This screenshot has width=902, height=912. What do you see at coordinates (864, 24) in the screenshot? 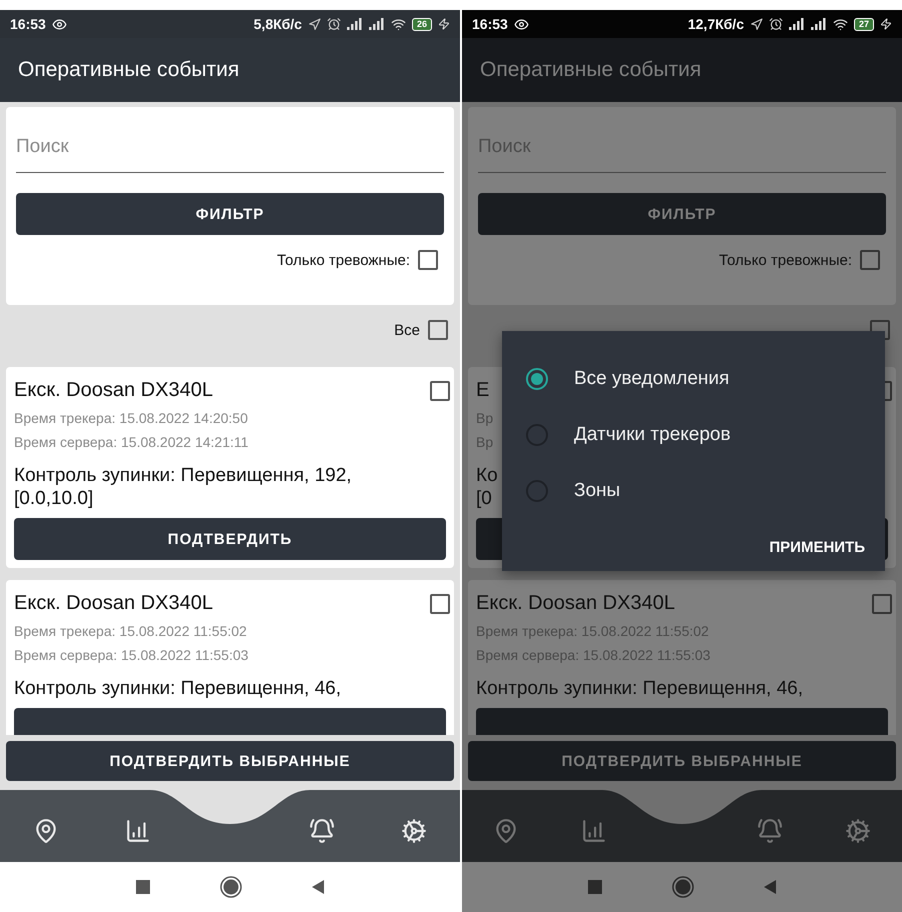
I see `battery-level: 27` at bounding box center [864, 24].